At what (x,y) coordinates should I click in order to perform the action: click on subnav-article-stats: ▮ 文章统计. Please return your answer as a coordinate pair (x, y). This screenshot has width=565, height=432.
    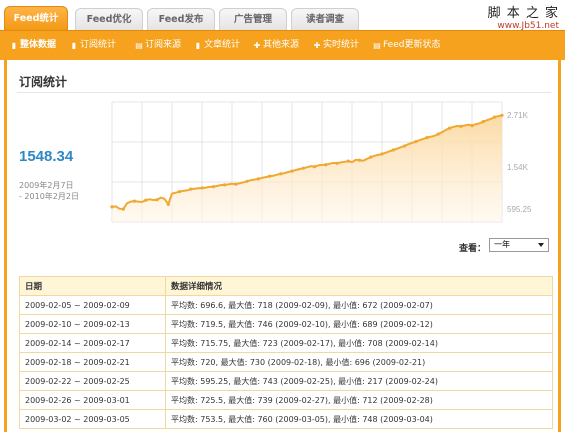
    Looking at the image, I should click on (217, 46).